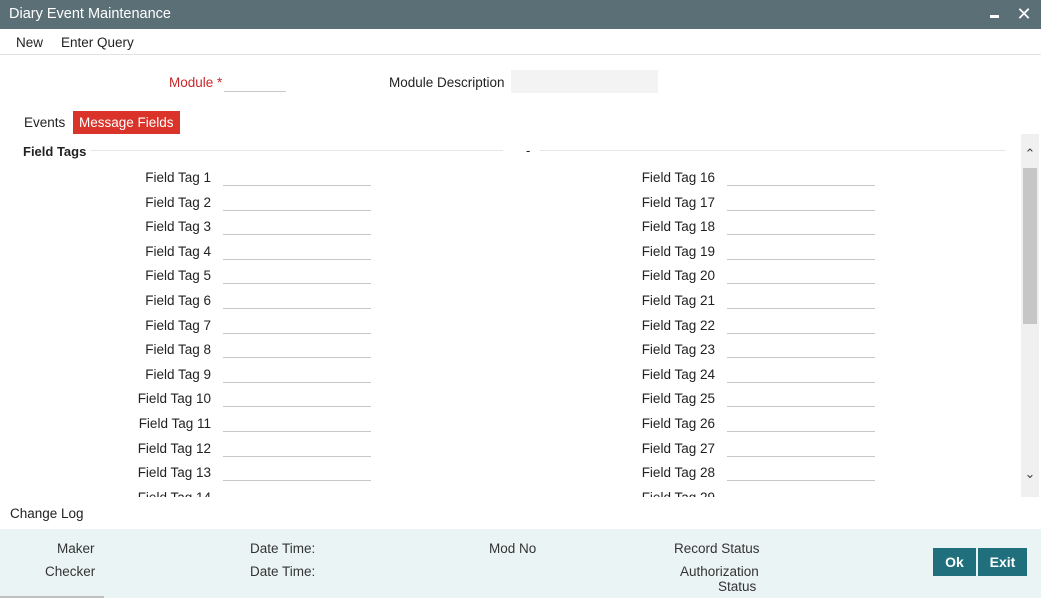  Describe the element at coordinates (678, 300) in the screenshot. I see `field-tag-label: Field Tag 21` at that location.